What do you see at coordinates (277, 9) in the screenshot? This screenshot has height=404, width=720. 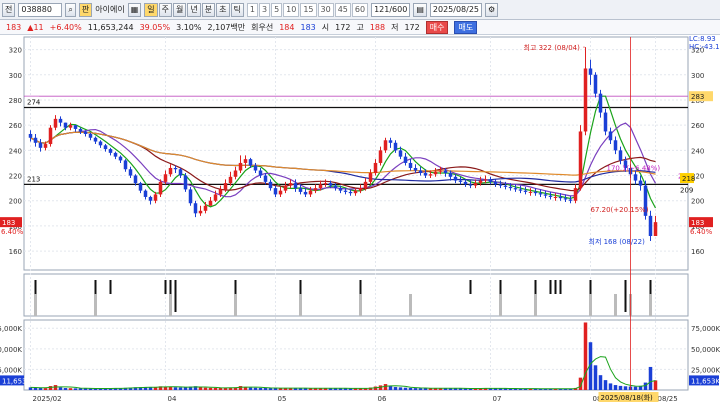 I see `minute-button: 5` at bounding box center [277, 9].